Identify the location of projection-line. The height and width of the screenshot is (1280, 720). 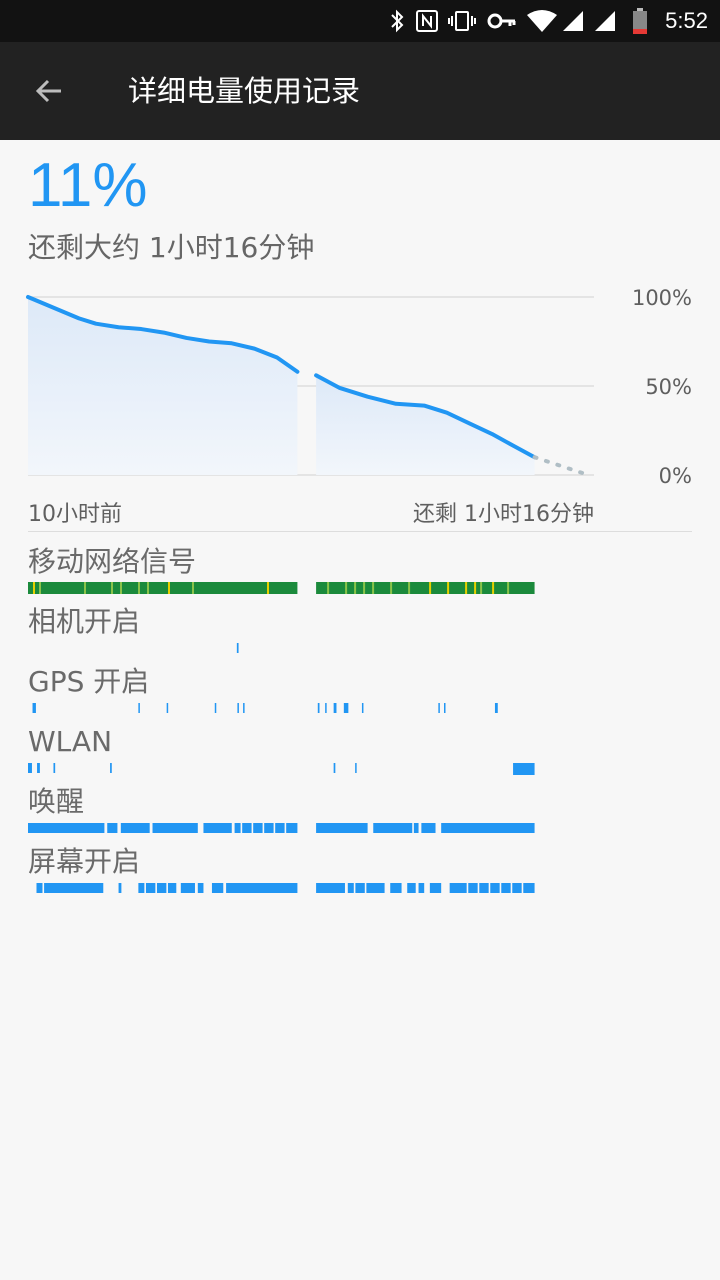
(561, 466).